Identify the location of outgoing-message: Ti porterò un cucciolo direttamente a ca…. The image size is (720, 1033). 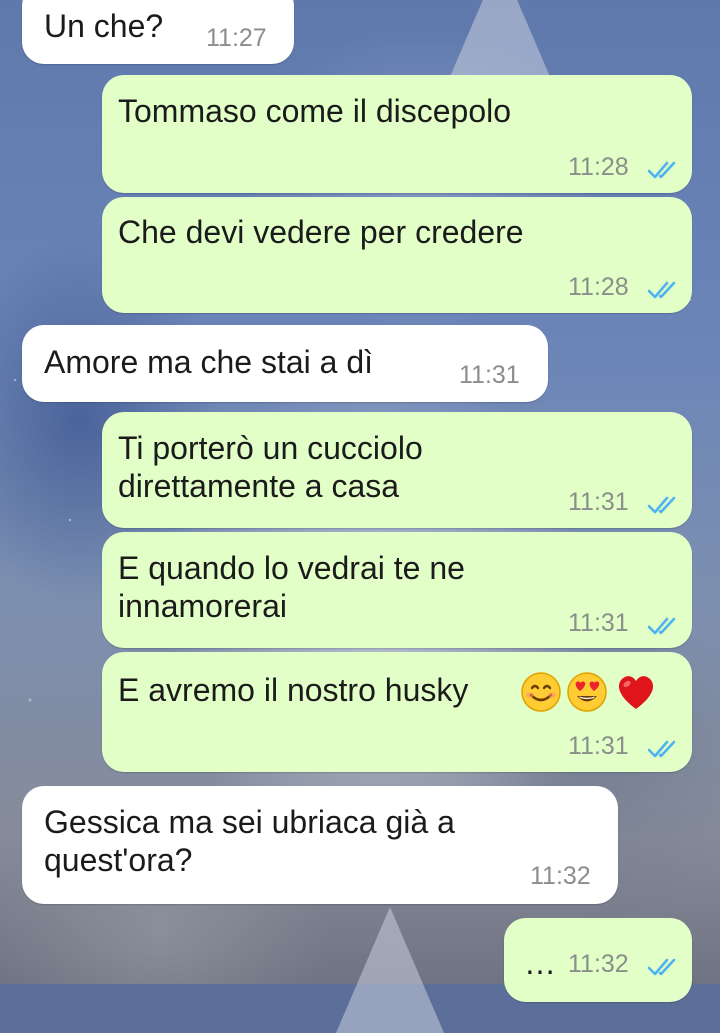
(397, 470).